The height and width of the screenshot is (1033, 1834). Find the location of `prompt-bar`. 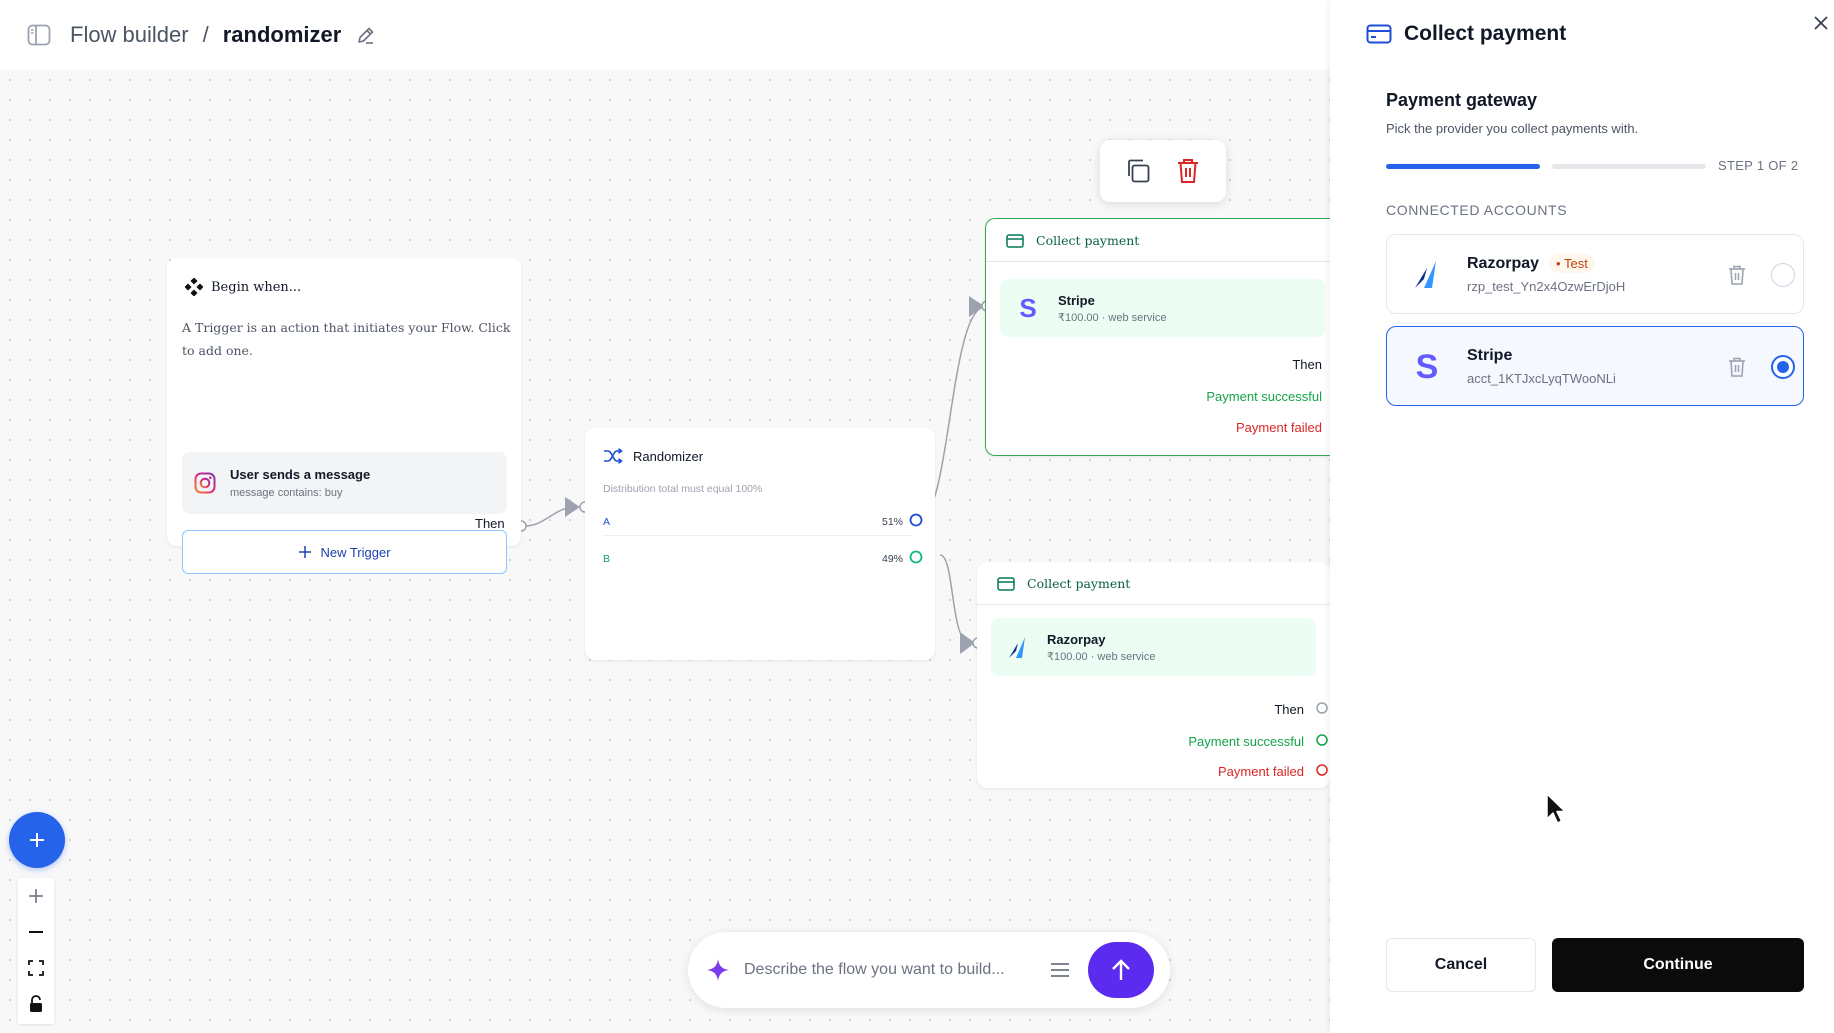

prompt-bar is located at coordinates (929, 970).